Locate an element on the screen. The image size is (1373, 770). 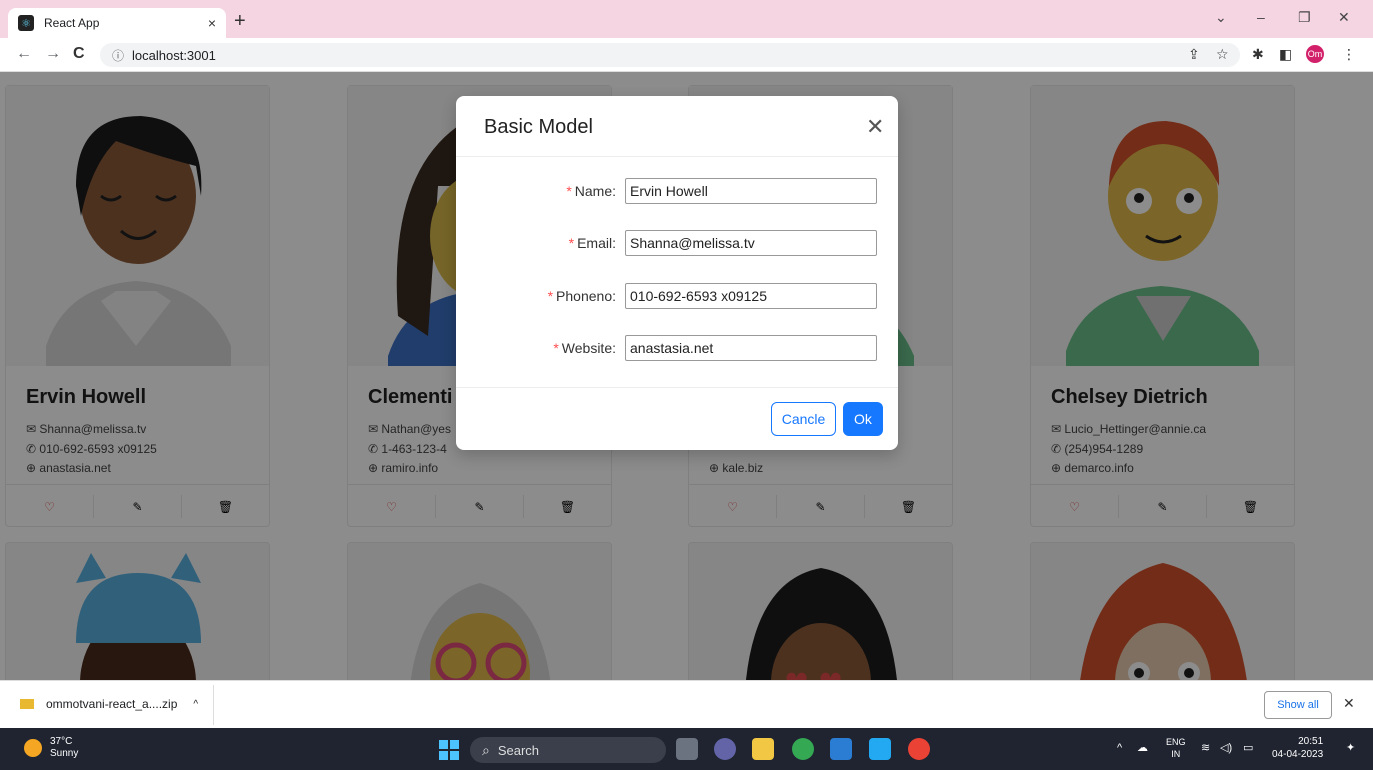
extensions-puzzle-icon: ✱ is located at coordinates (1258, 54).